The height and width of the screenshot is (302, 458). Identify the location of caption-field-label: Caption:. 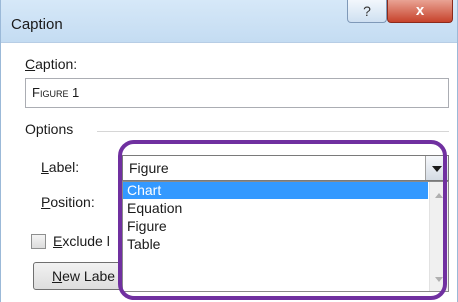
(51, 64).